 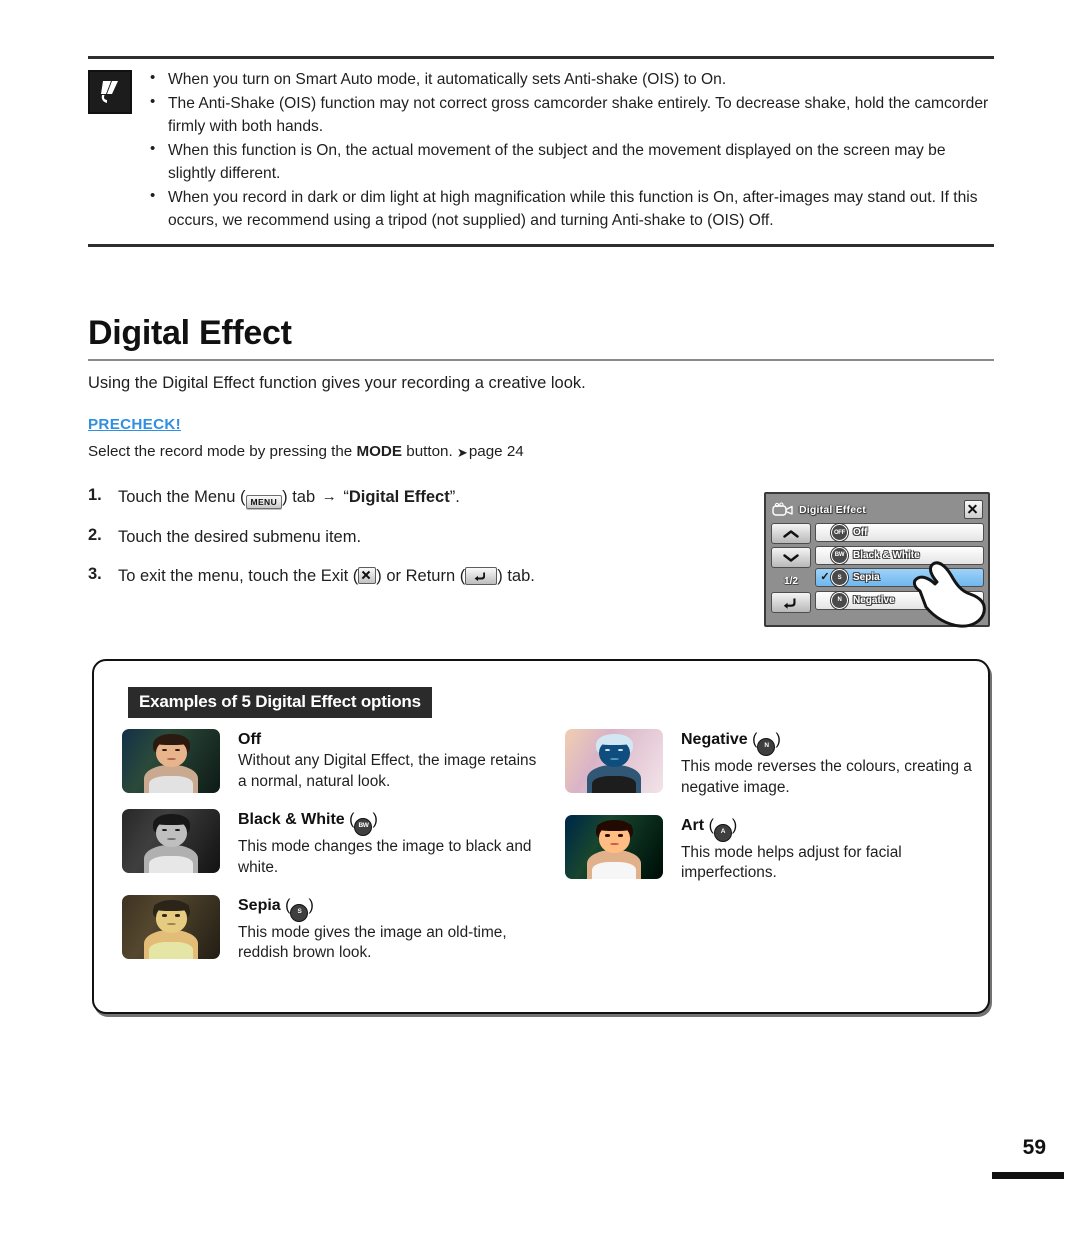 I want to click on lcd-check-icon: ✓, so click(x=825, y=577).